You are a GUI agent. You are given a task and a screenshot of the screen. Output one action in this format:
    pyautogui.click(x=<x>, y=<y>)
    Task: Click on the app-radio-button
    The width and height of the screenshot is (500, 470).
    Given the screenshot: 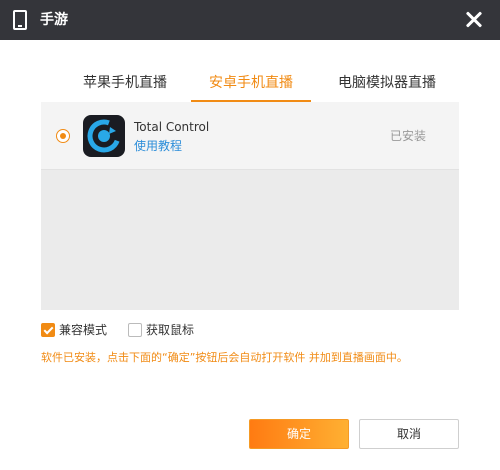 What is the action you would take?
    pyautogui.click(x=63, y=136)
    